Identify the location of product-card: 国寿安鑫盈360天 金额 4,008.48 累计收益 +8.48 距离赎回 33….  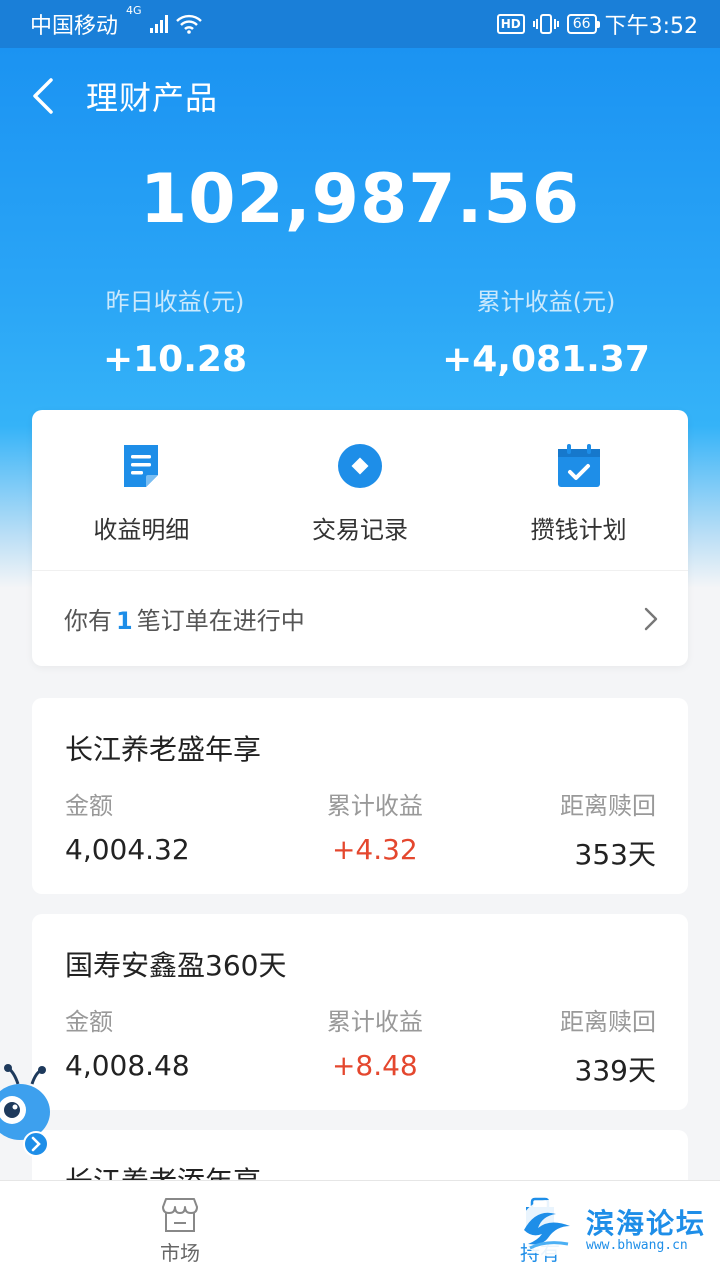
(360, 1012).